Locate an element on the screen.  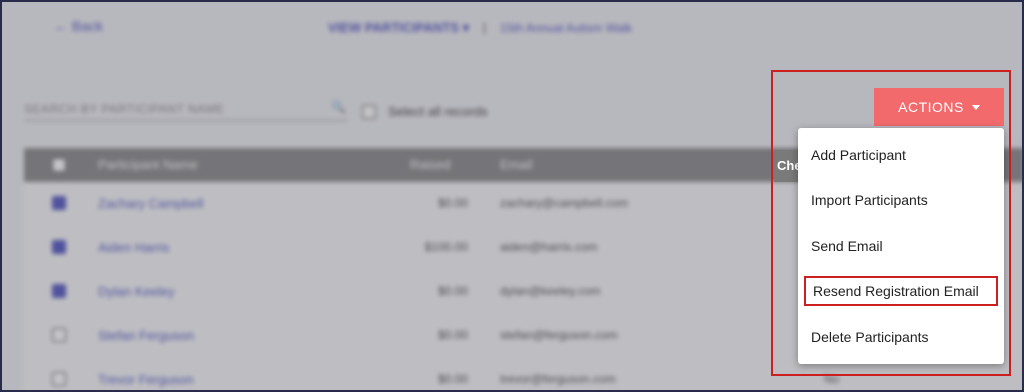
menu-item-send-email: Send Email is located at coordinates (901, 246).